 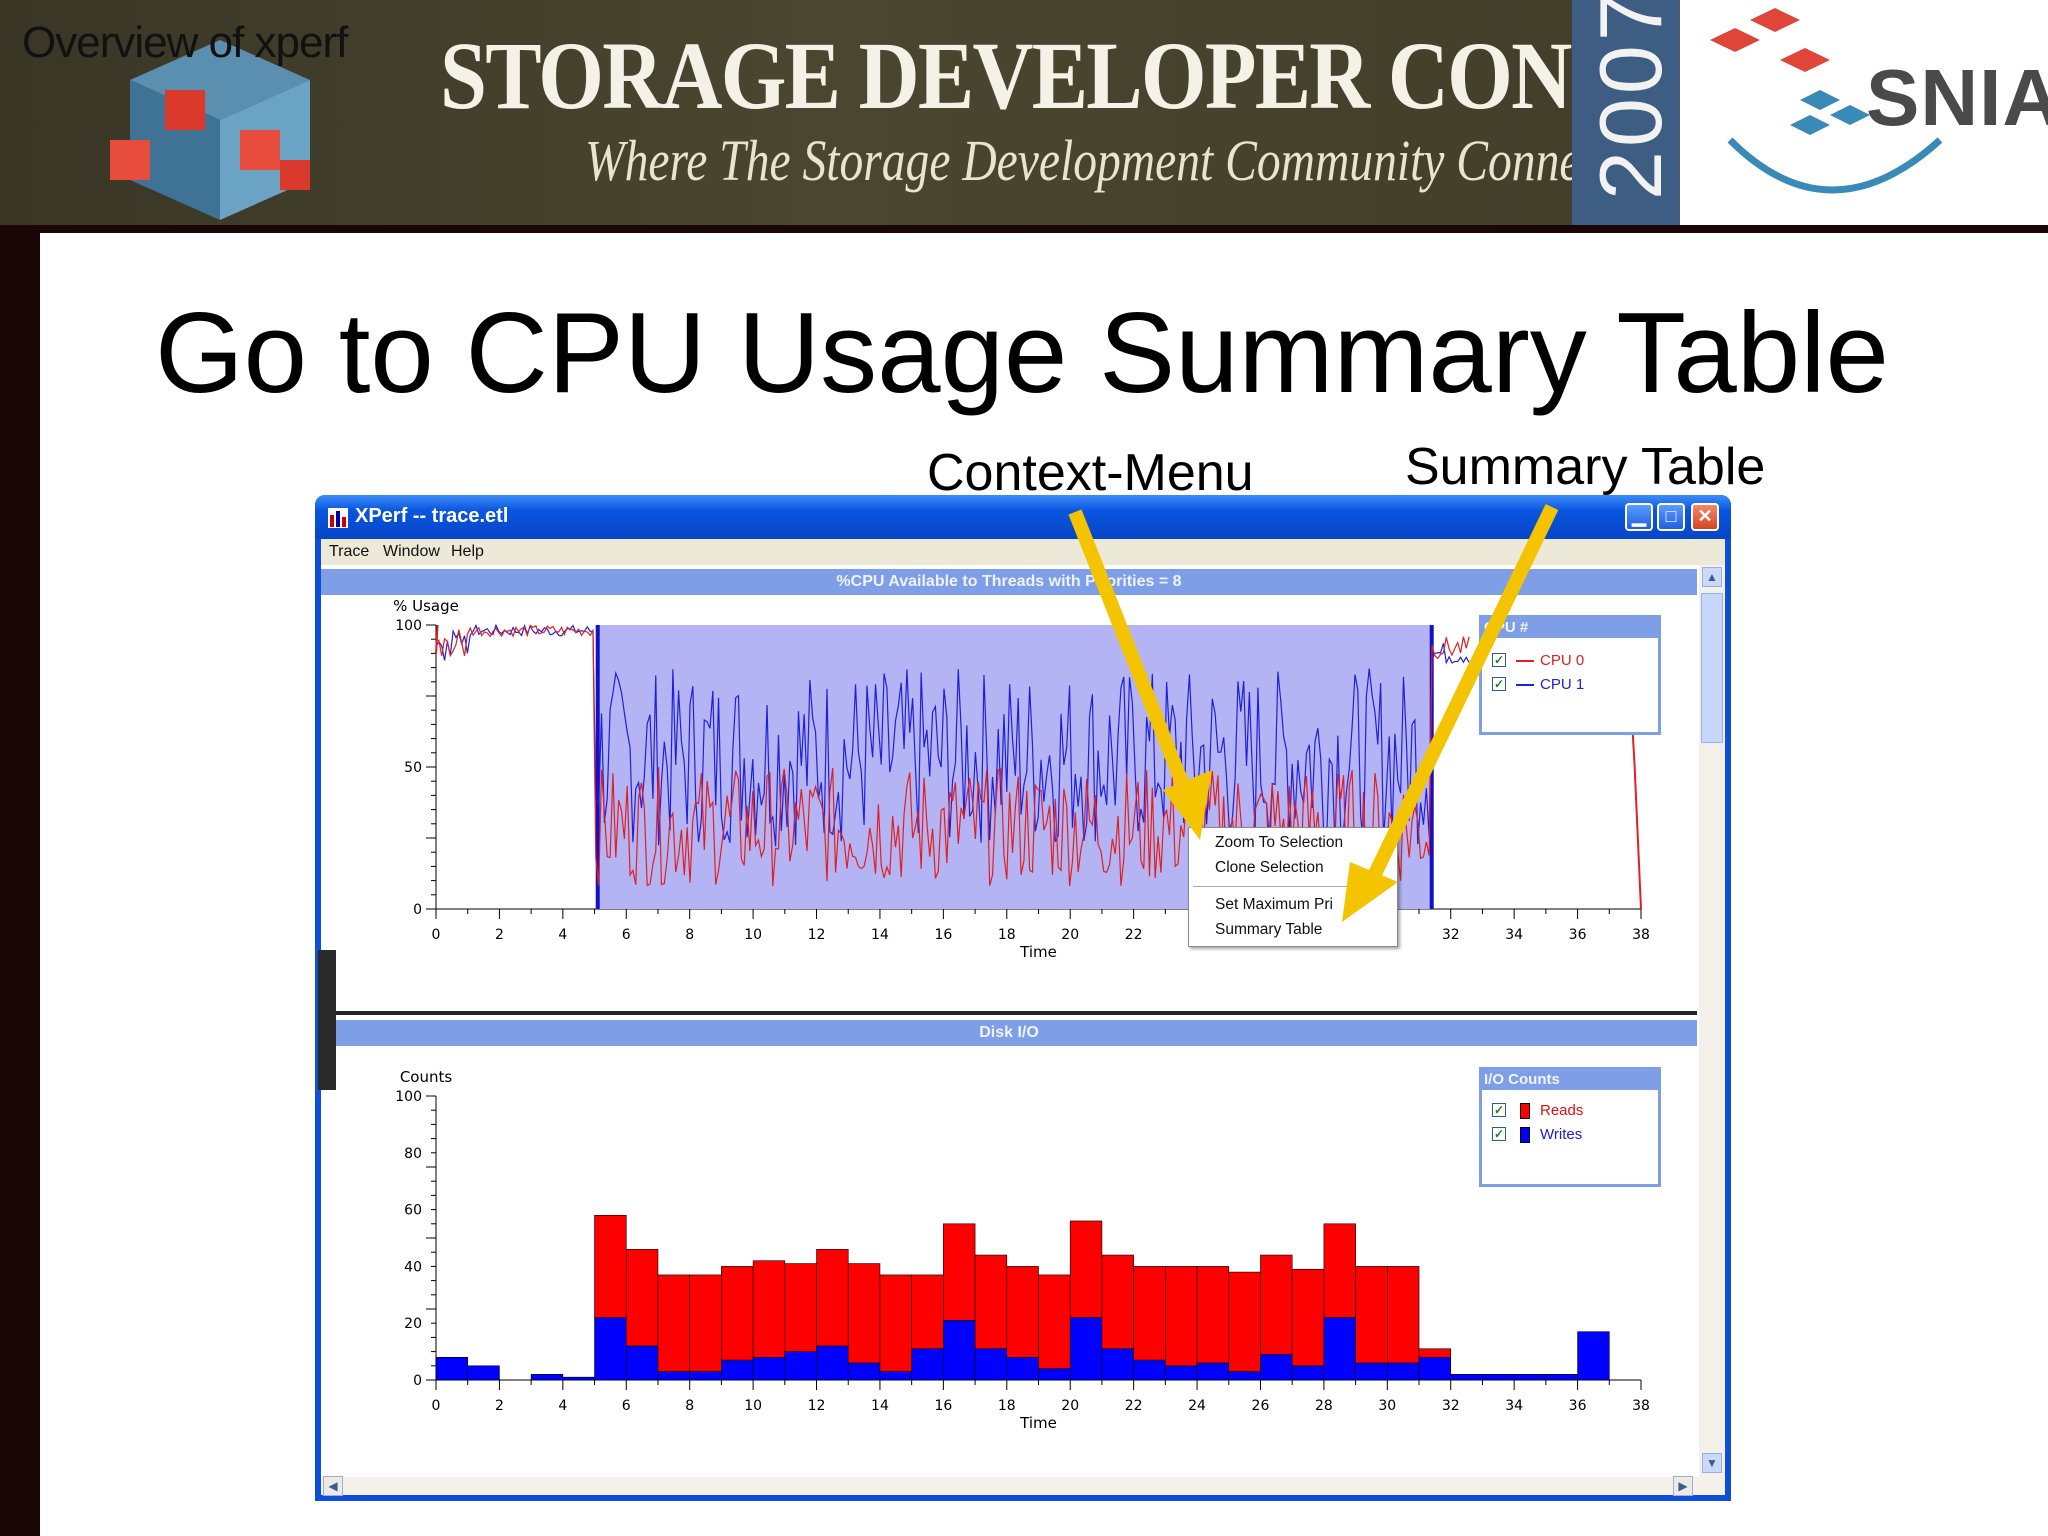 What do you see at coordinates (1324, 1406) in the screenshot?
I see `x-tick-label: 28` at bounding box center [1324, 1406].